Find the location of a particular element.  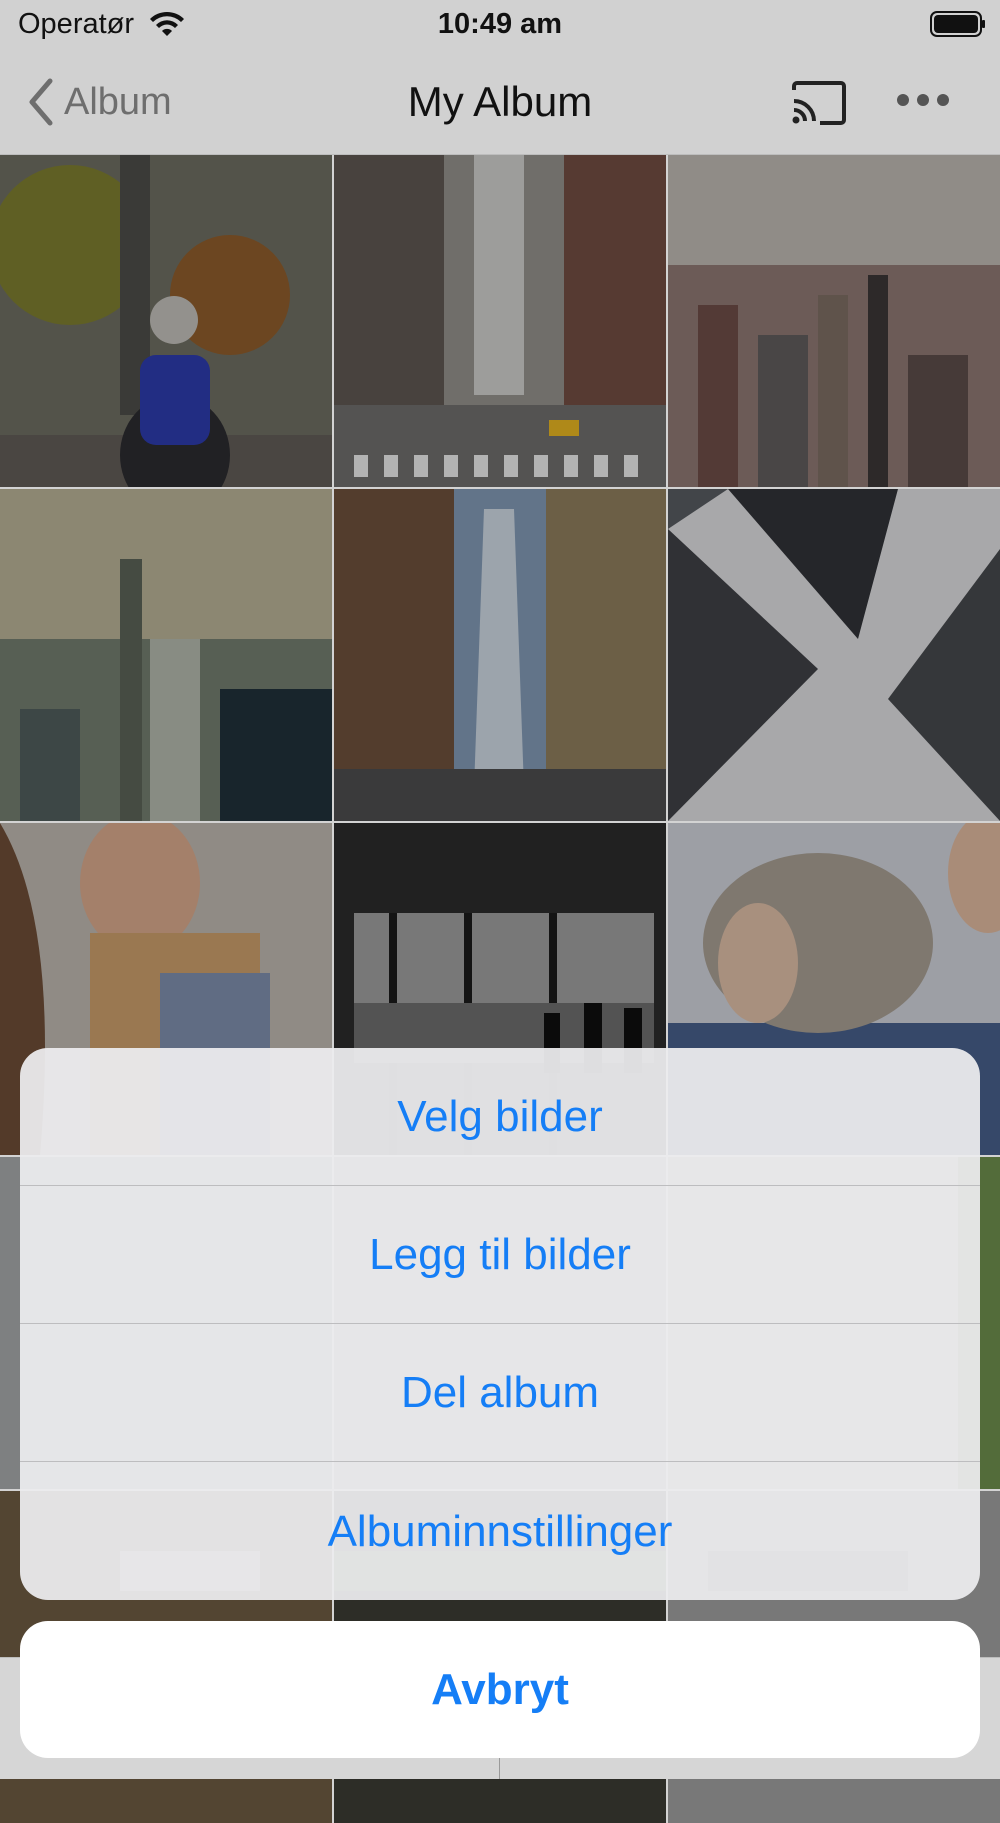

status-bar: Operatør 10:49 am is located at coordinates (500, 26).